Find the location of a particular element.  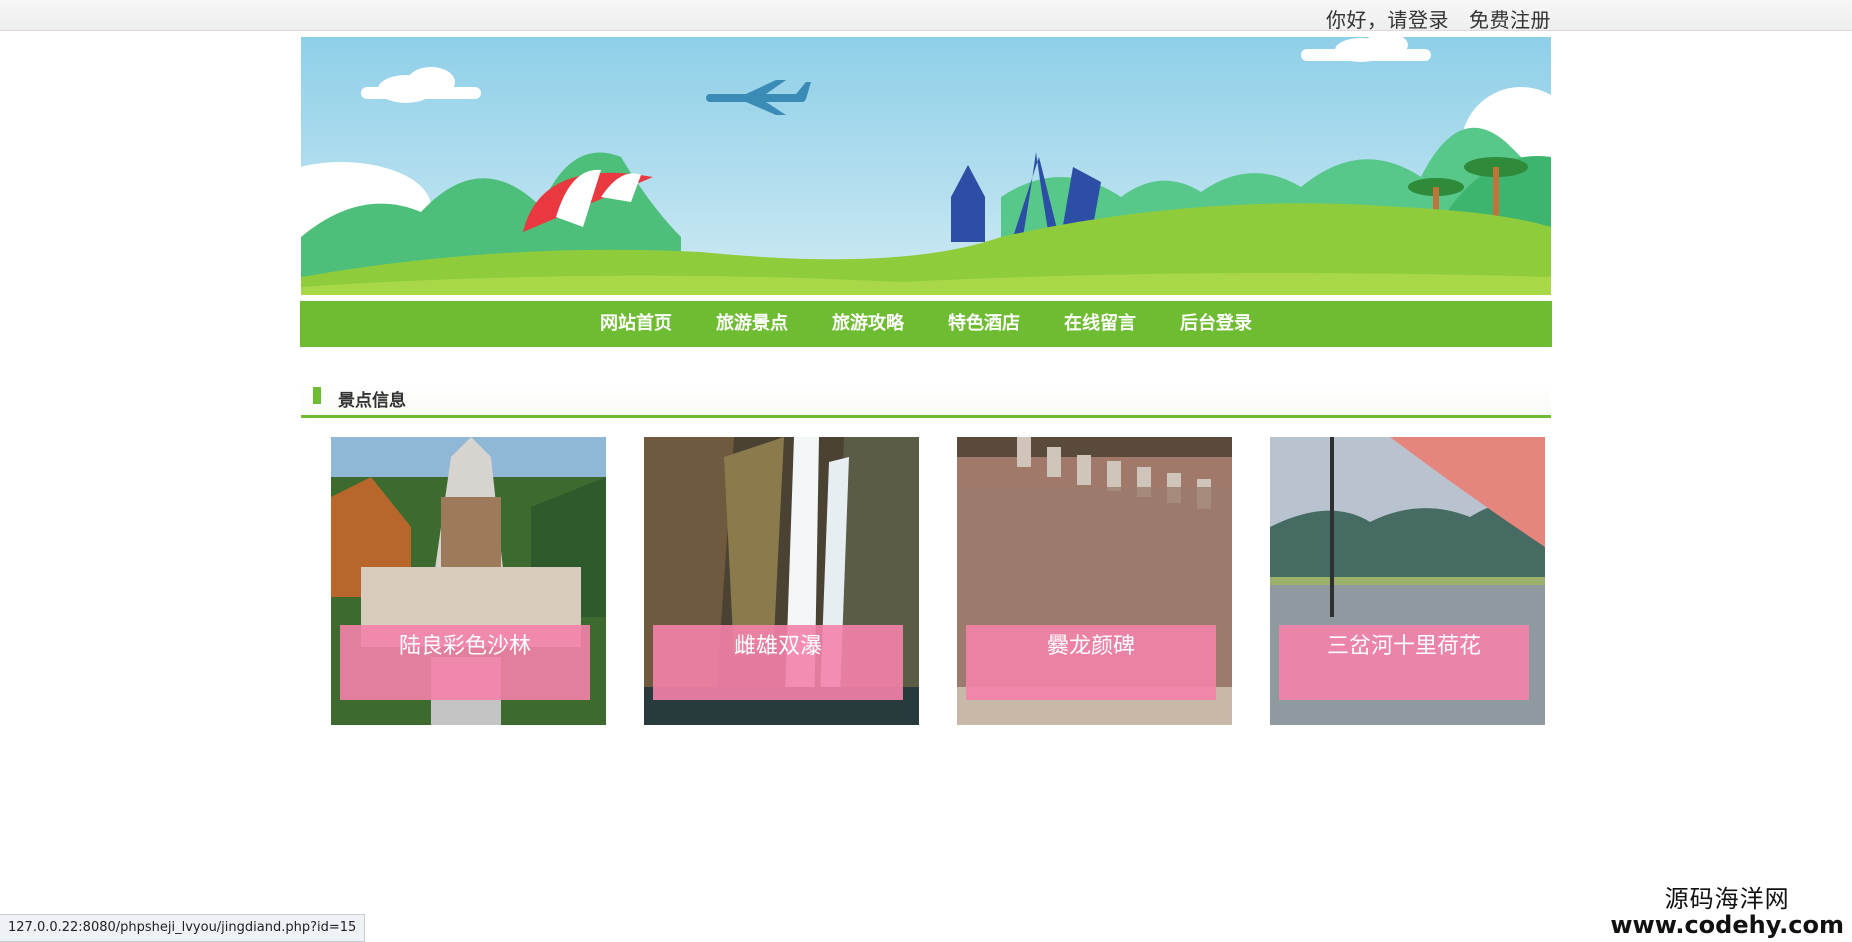

user-links: 你好， 请登录 免费注册 is located at coordinates (1438, 18).